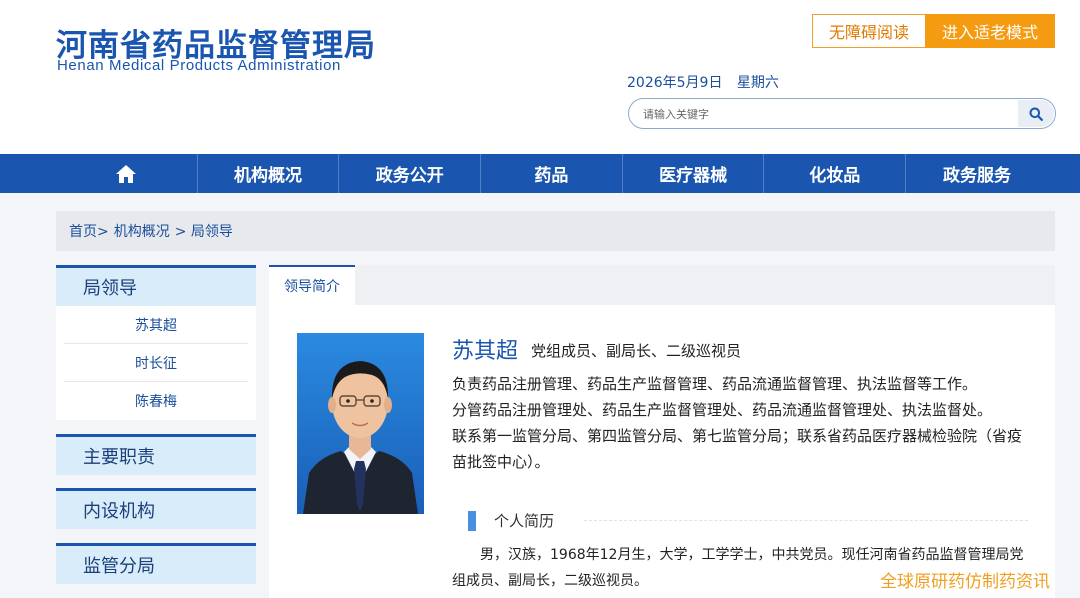 The image size is (1080, 598). What do you see at coordinates (552, 173) in the screenshot?
I see `nav-drugs: 药品` at bounding box center [552, 173].